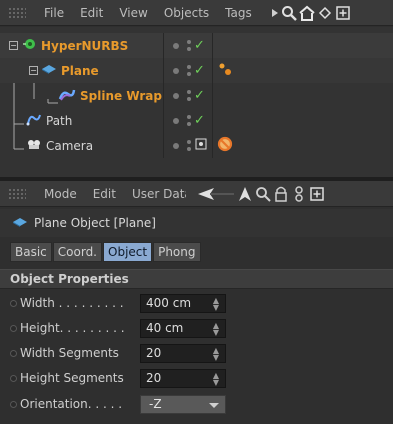  What do you see at coordinates (34, 120) in the screenshot?
I see `spline-icon` at bounding box center [34, 120].